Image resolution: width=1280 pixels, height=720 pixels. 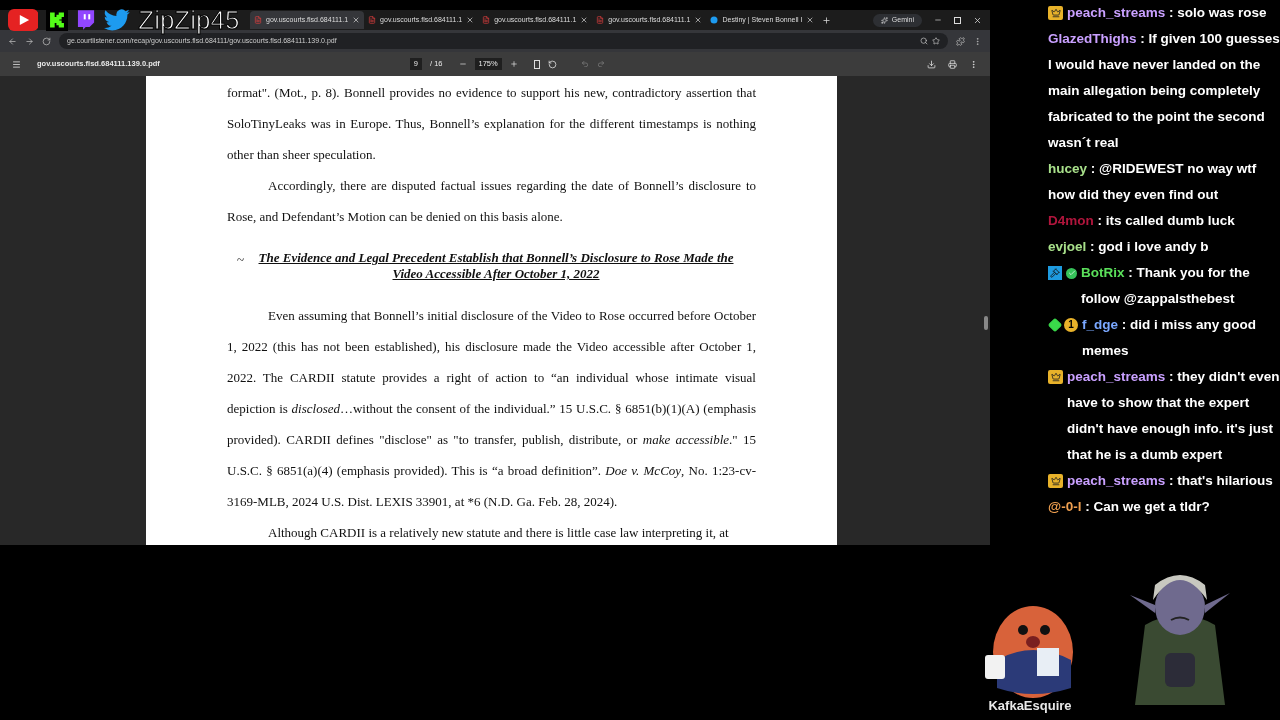 I want to click on document-paragraph: Even assuming that Bonnell’s initial disclosure of the Video to Rose occurred before October 1, 2022 (this has not been established), his disclosure made the Video accessible after October 1, 2022. The CARDII statute provides a right of action to “an individual whose intimate visual depiction is disclosed…without the consent of the individual.” 15 U.S.C. § 6851(b)(1)(A) (emphasis provided). CARDII defines "disclose" as "to transfer, publish, distribute, or make accessible." 15 U.S.C. § 6851(a)(4) (emphasis provided). This is “a broad definition”. Doe v. McCoy, No. 1:23-cv-3169-MLB, 2024 U.S. Dist. LEXIS 33901, at *6 (N.D. Ga. Feb. 28, 2024)., so click(x=491, y=409).